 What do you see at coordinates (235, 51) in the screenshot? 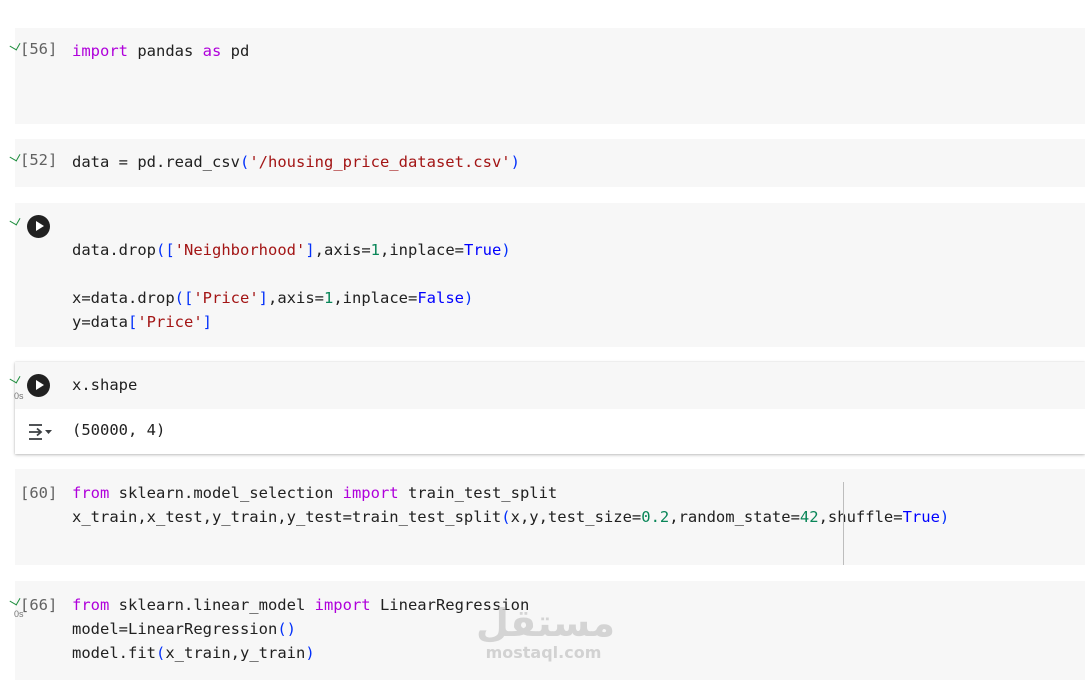
I see `code-text: pd` at bounding box center [235, 51].